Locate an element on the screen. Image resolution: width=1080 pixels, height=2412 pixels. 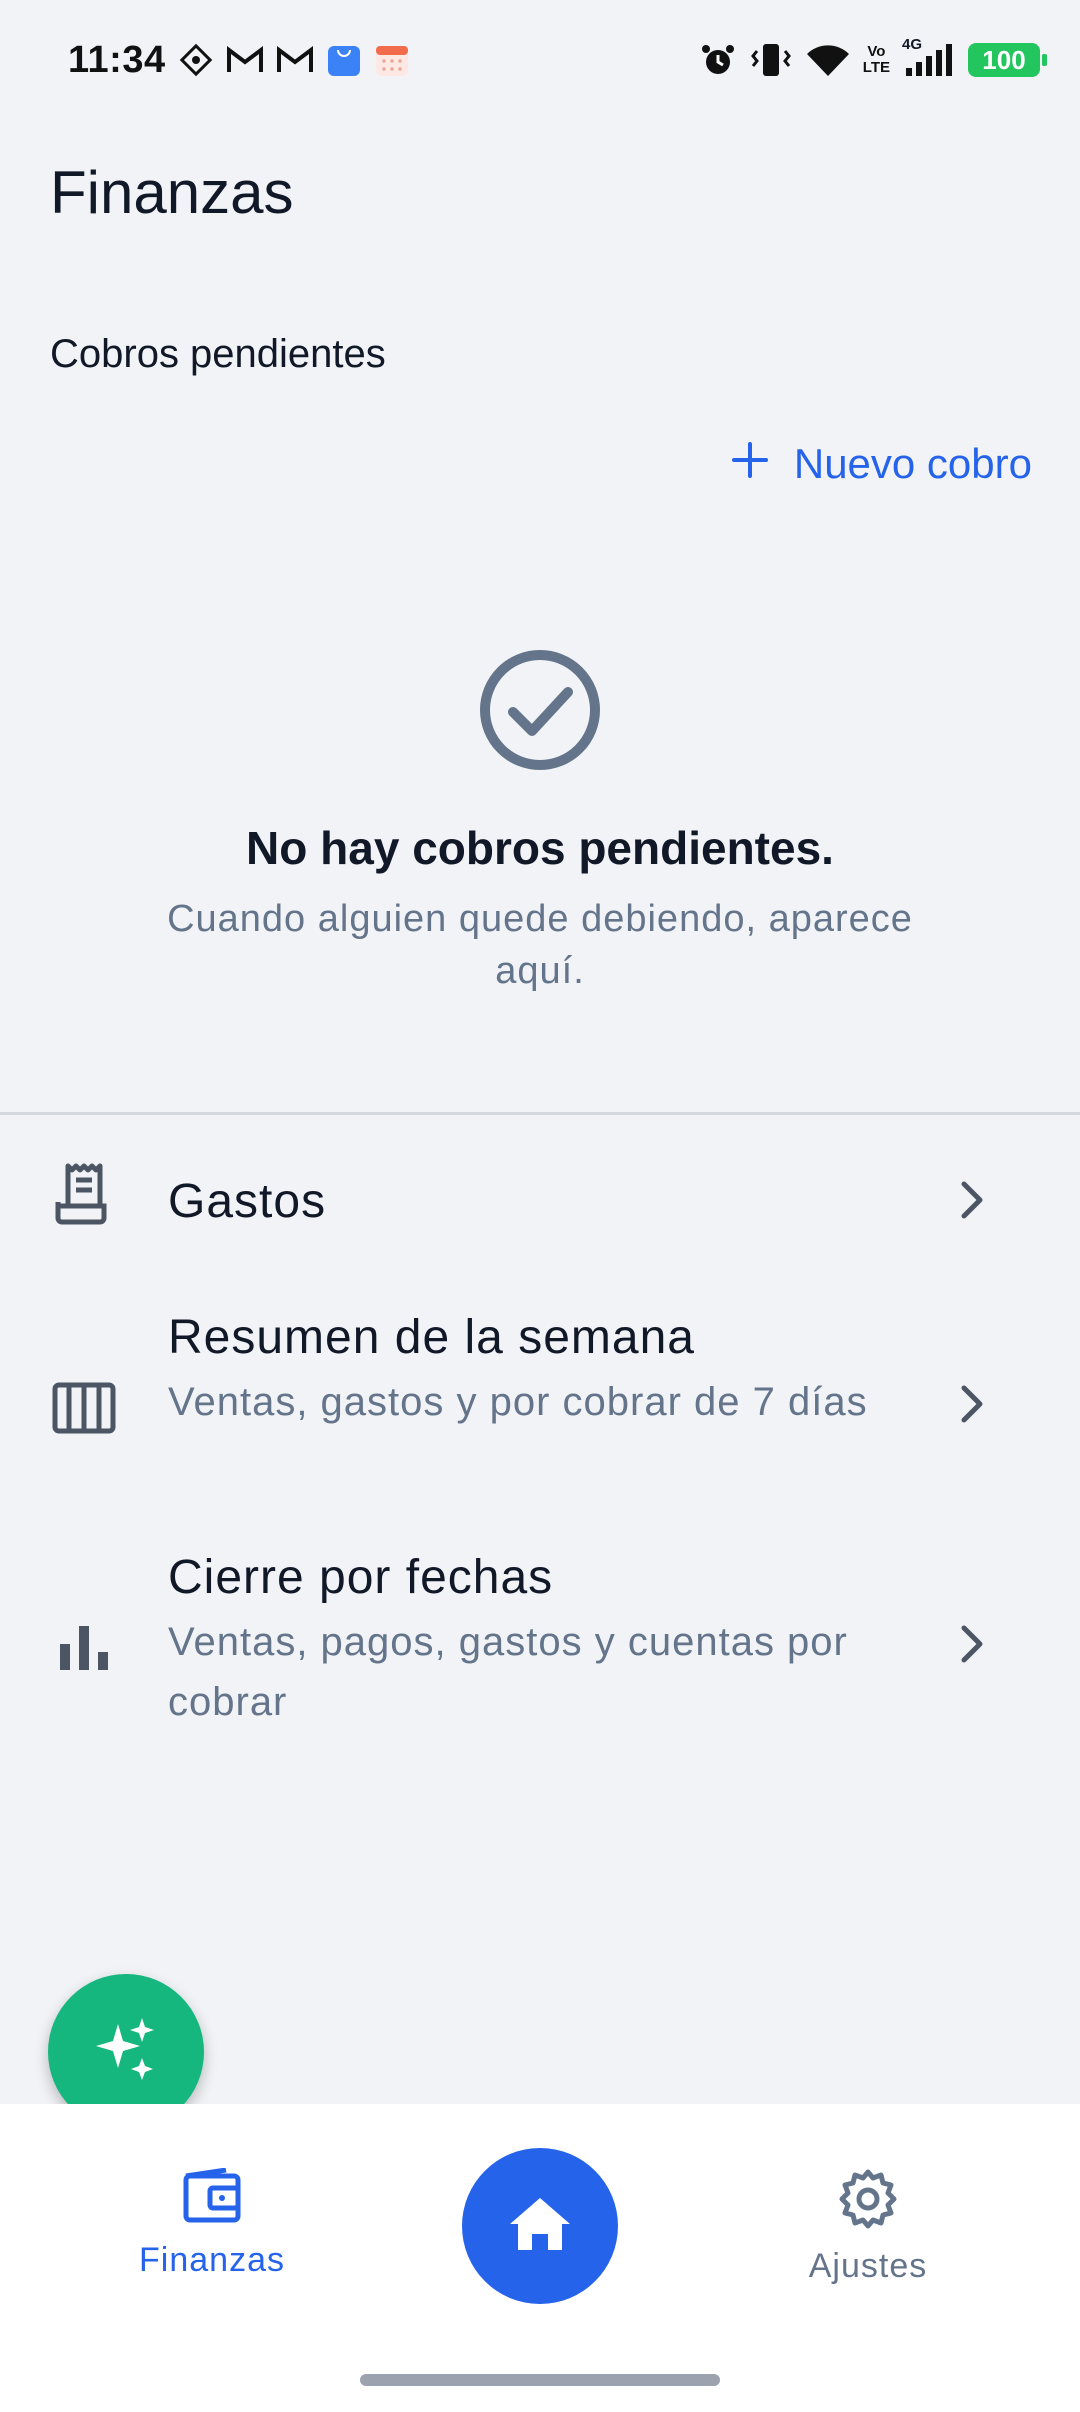
store-app-icon is located at coordinates (344, 60).